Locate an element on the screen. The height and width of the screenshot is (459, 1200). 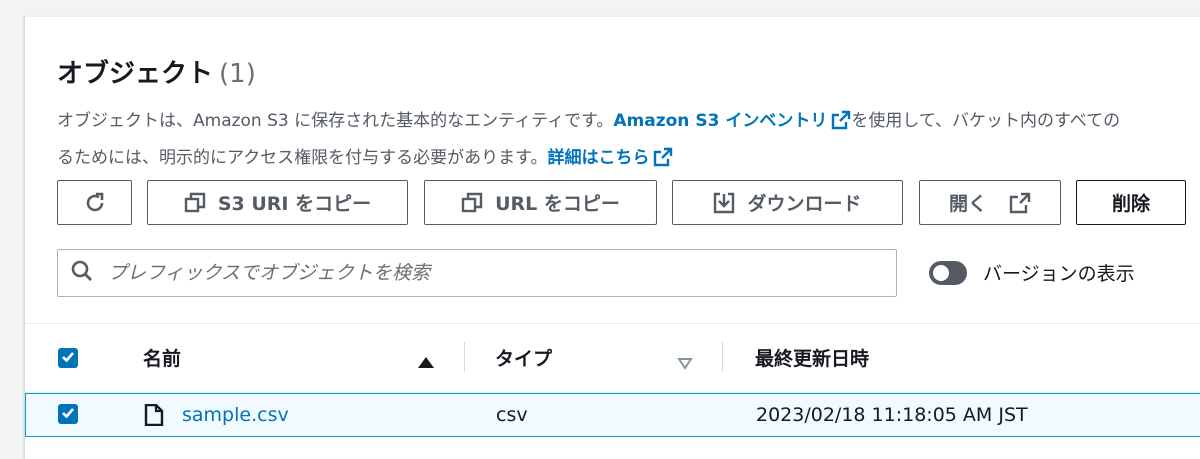
download-label: ダウンロード is located at coordinates (804, 204).